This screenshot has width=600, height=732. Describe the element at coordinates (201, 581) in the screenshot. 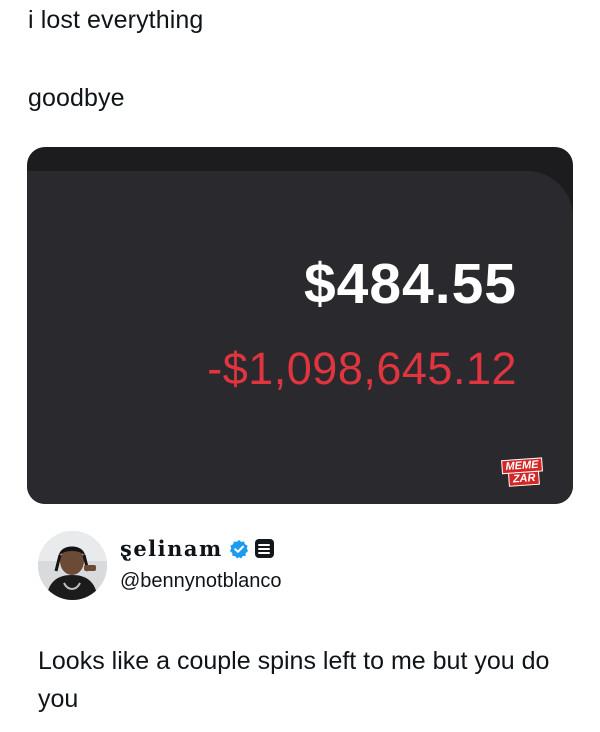

I see `user-handle: @bennynotblanco` at that location.